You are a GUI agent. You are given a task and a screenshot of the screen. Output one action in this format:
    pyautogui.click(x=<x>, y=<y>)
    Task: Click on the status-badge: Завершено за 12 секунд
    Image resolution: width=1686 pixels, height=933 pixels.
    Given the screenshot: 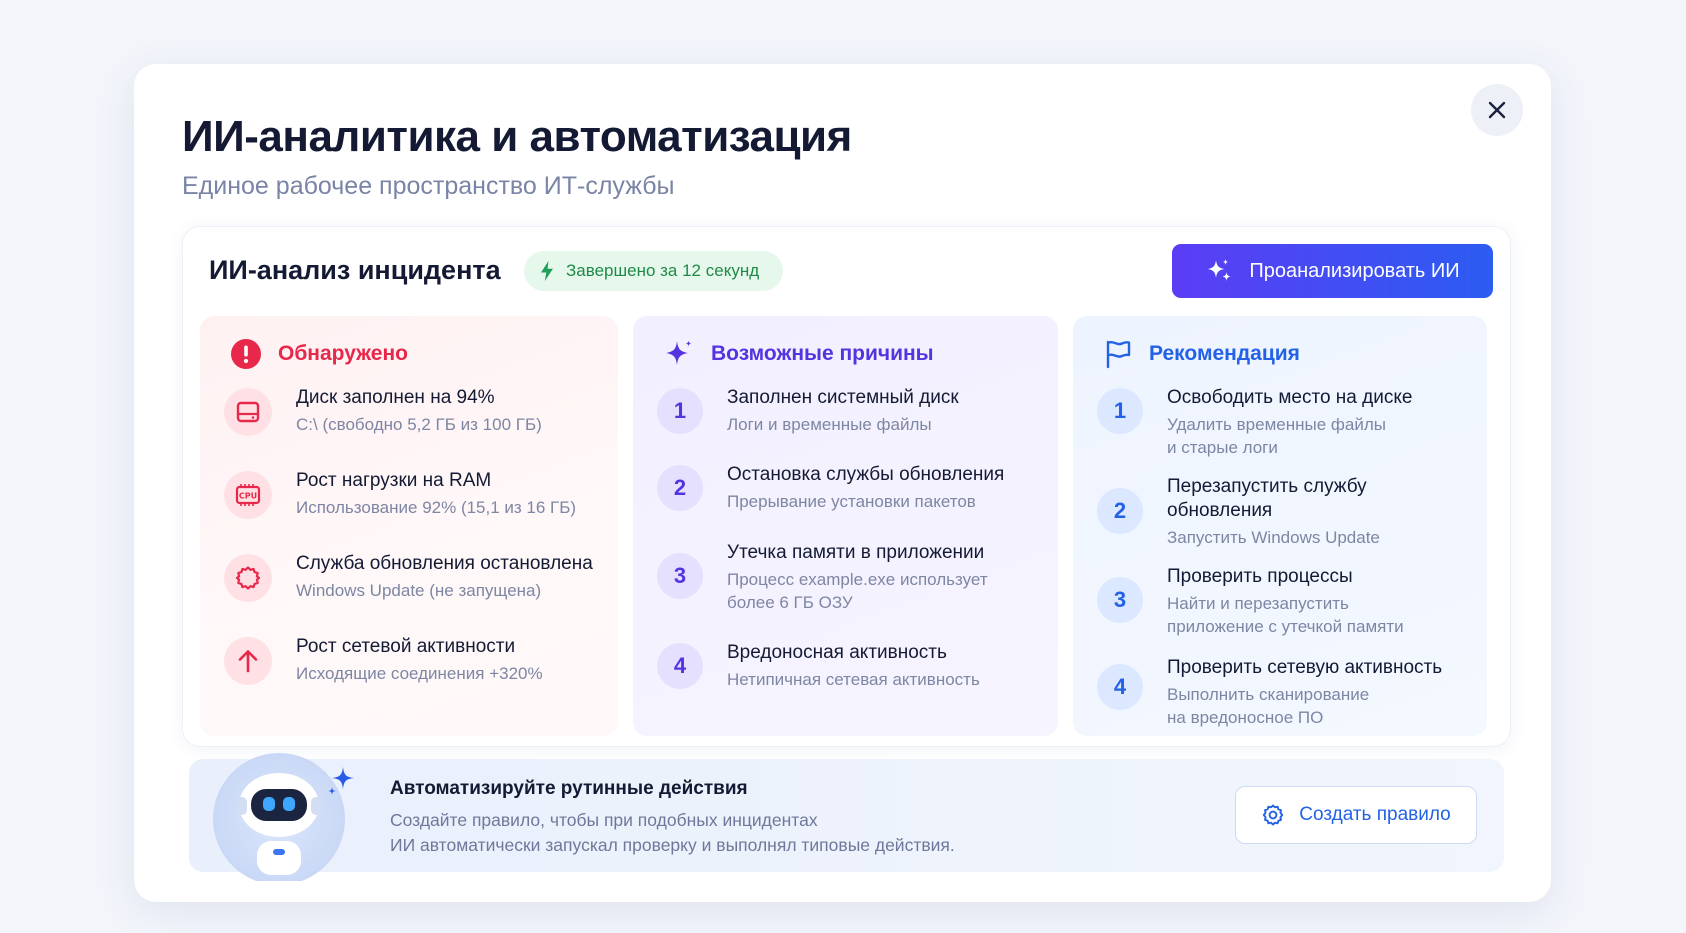 What is the action you would take?
    pyautogui.click(x=654, y=271)
    